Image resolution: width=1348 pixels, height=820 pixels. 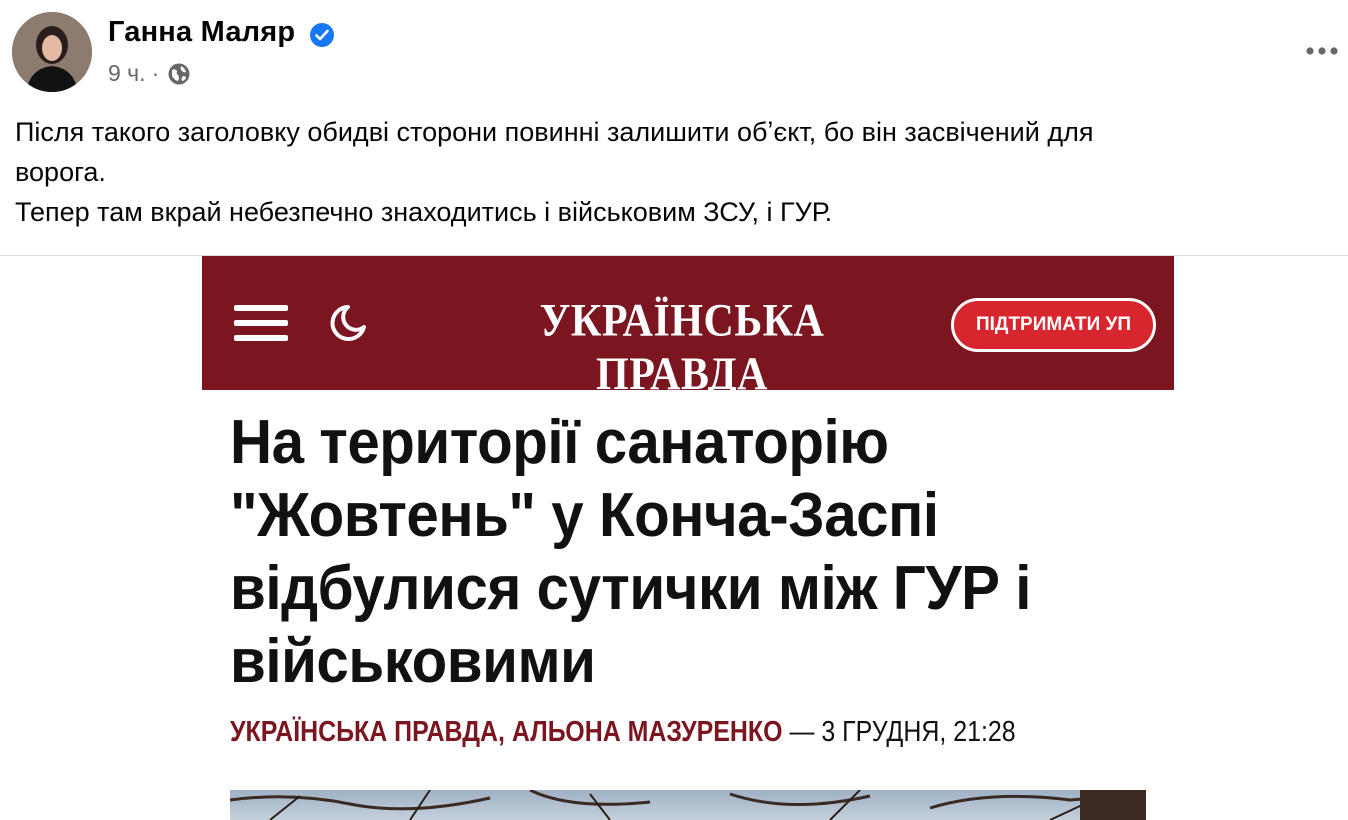 What do you see at coordinates (127, 73) in the screenshot?
I see `post-timestamp: 9 ч.` at bounding box center [127, 73].